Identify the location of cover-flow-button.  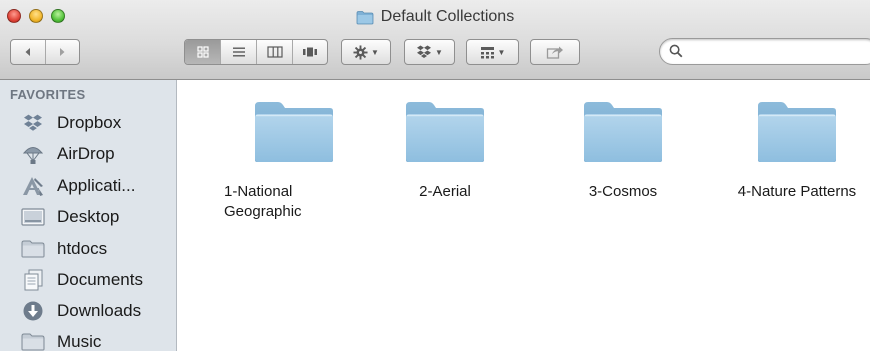
(310, 52).